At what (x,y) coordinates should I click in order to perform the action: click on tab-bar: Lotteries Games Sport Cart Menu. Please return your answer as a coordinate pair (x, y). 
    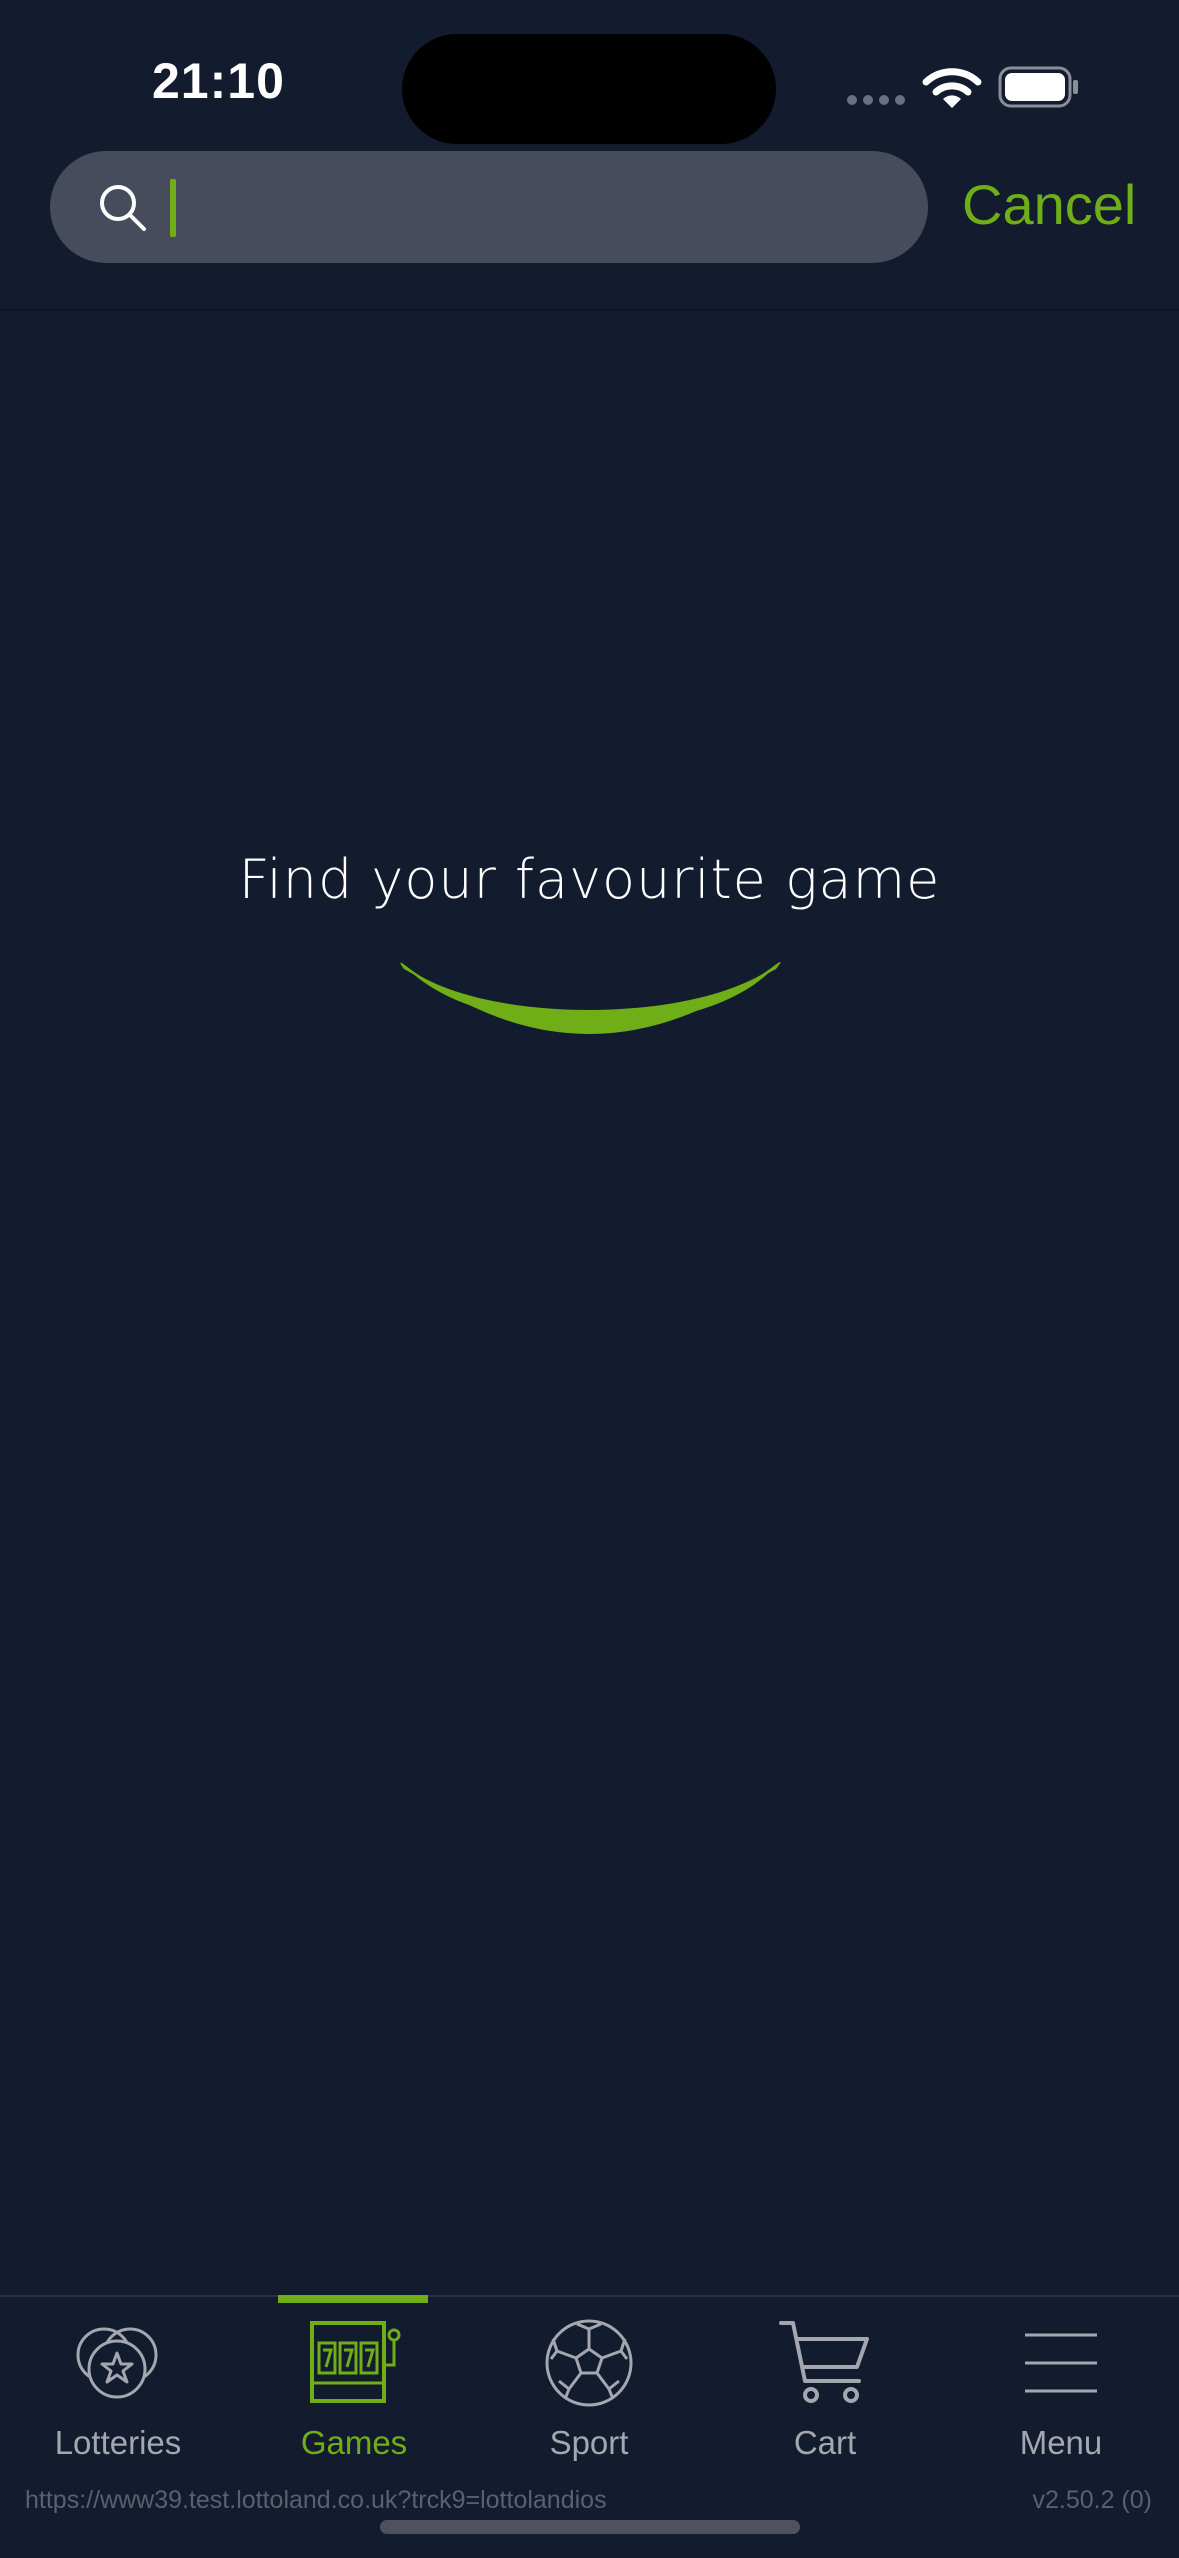
    Looking at the image, I should click on (589, 2426).